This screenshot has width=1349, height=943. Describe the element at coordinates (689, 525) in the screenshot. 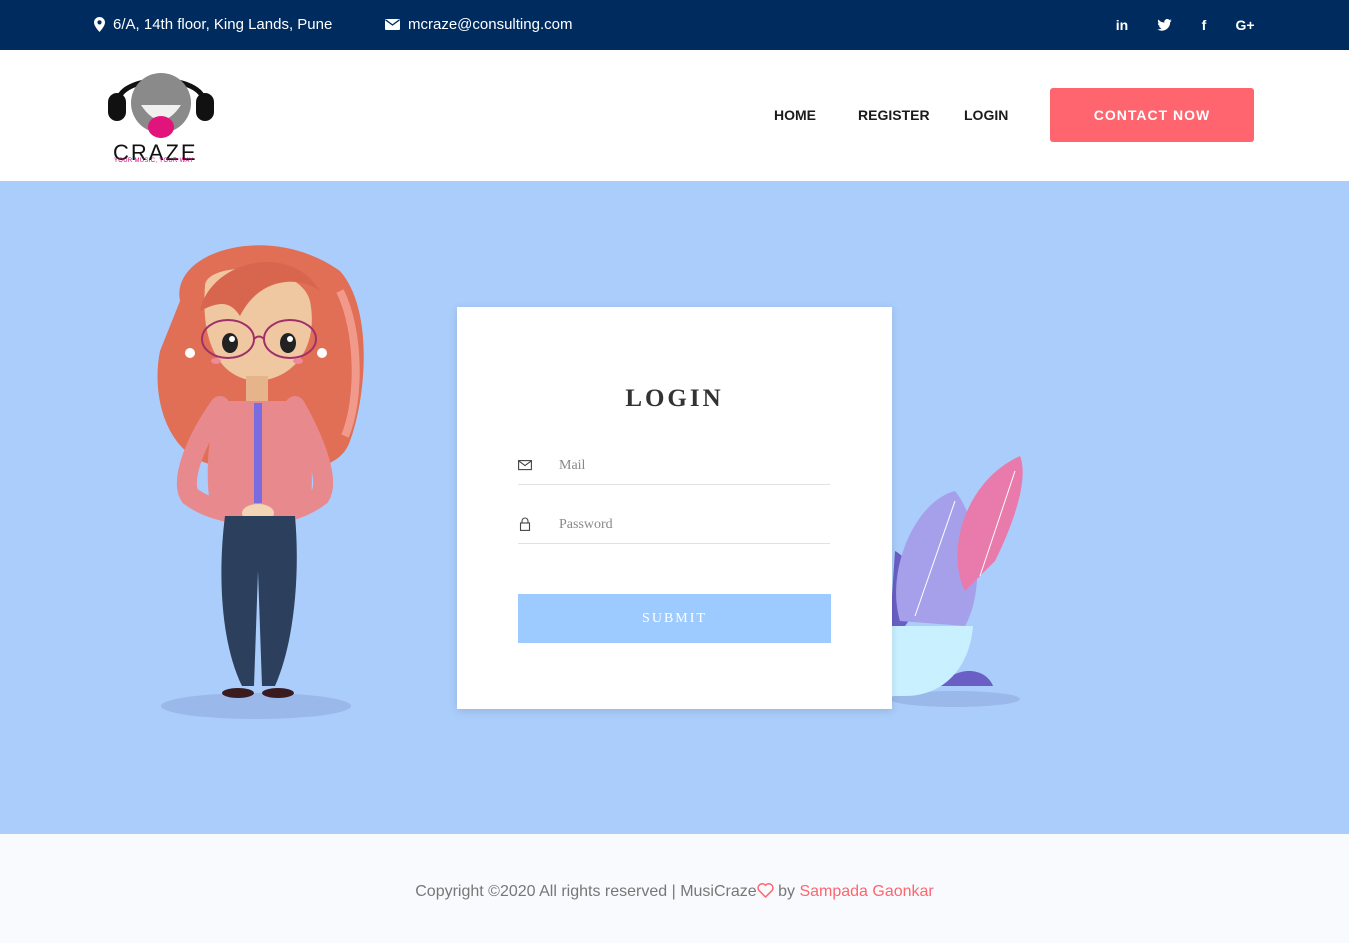

I see `password-input` at that location.